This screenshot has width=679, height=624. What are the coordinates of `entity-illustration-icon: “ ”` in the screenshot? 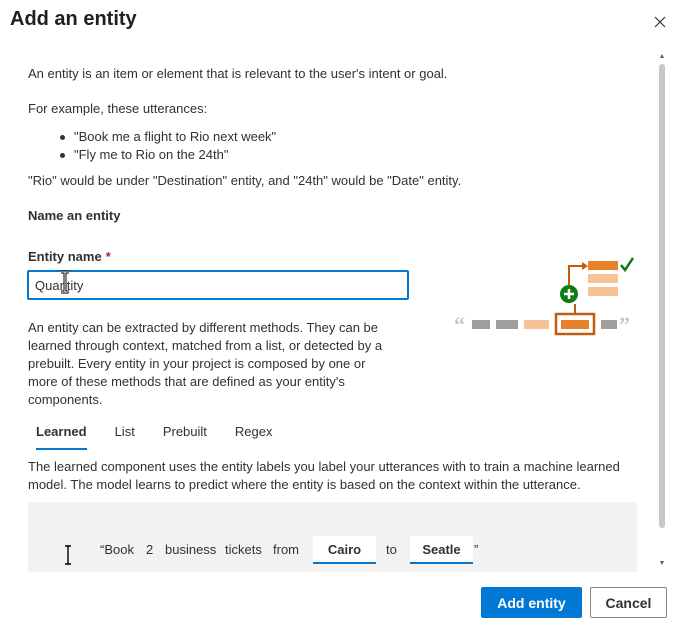 It's located at (544, 297).